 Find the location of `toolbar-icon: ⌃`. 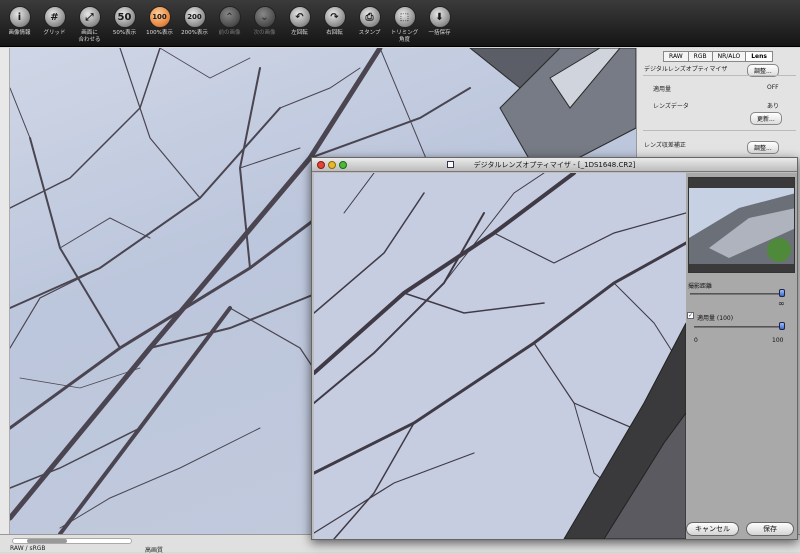

toolbar-icon: ⌃ is located at coordinates (229, 17).